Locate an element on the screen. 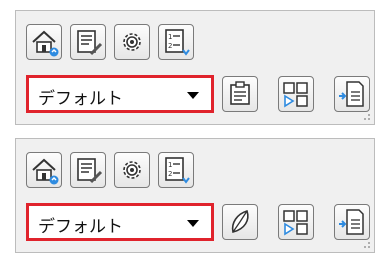  clipboard-icon is located at coordinates (240, 93).